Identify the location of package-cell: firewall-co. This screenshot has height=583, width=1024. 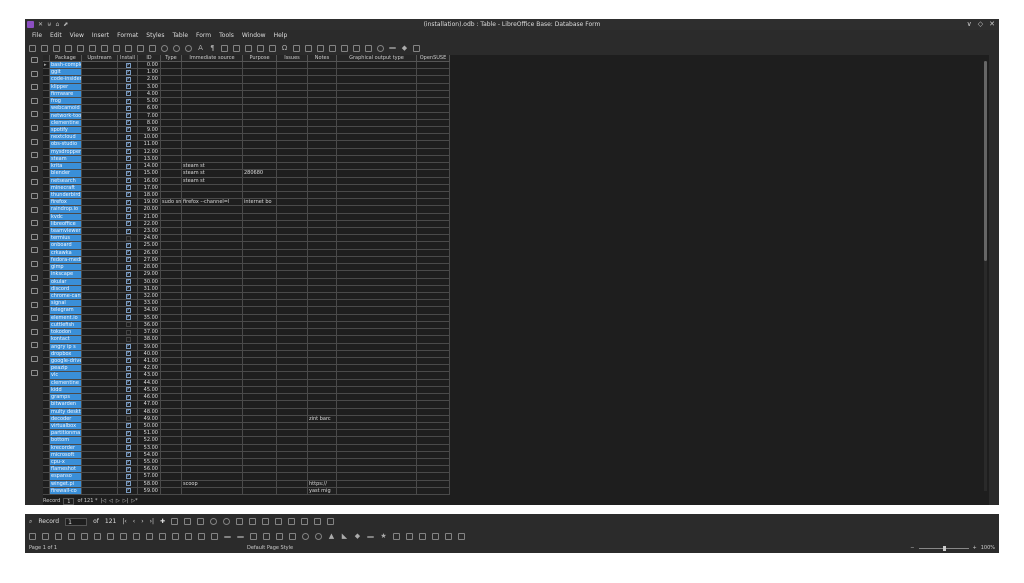
(66, 491).